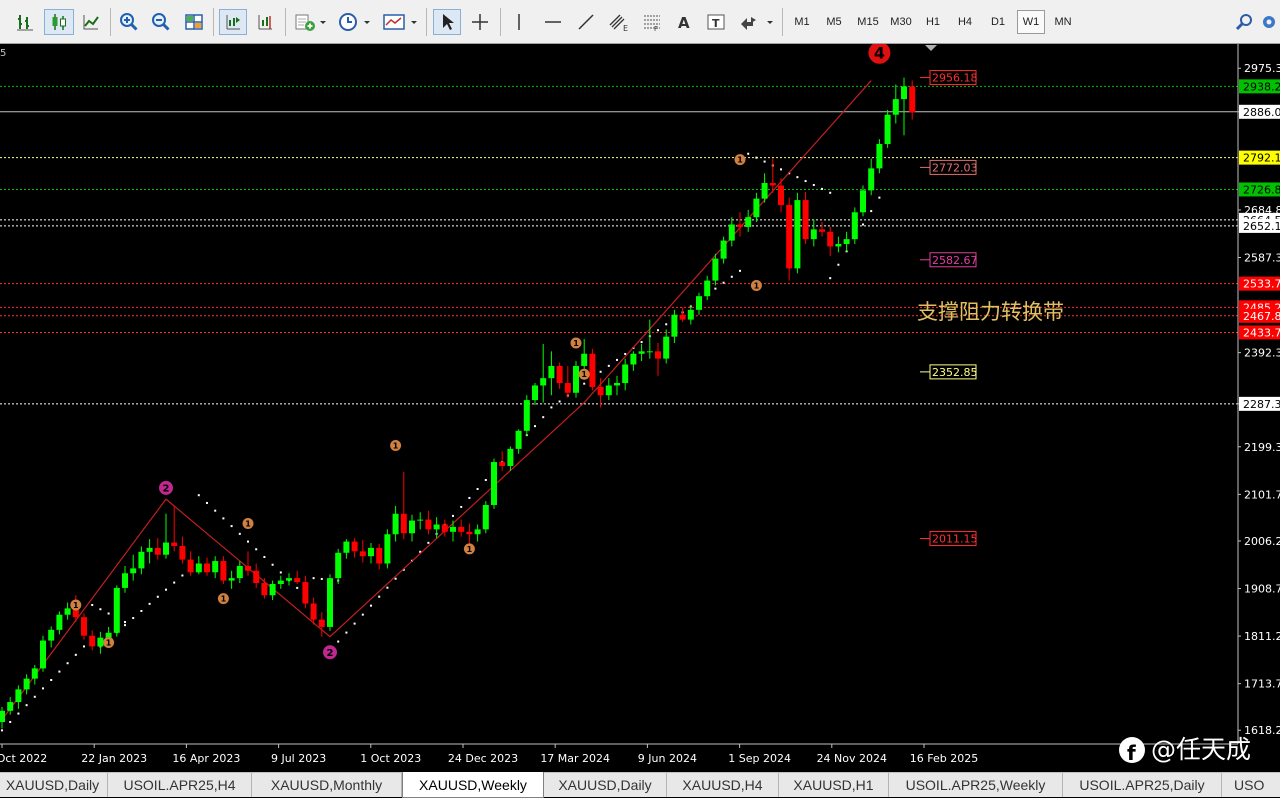  What do you see at coordinates (976, 785) in the screenshot?
I see `tab-usoil-weekly: USOIL.APR25,Weekly` at bounding box center [976, 785].